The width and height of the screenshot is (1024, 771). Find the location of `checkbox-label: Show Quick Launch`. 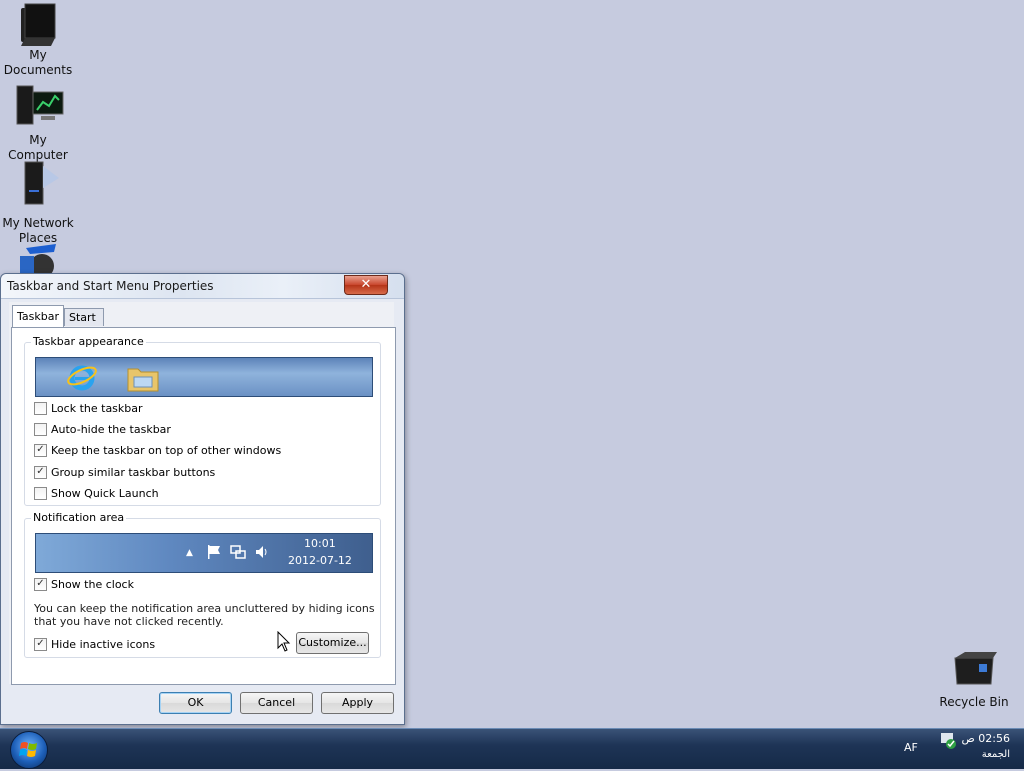

checkbox-label: Show Quick Launch is located at coordinates (105, 493).